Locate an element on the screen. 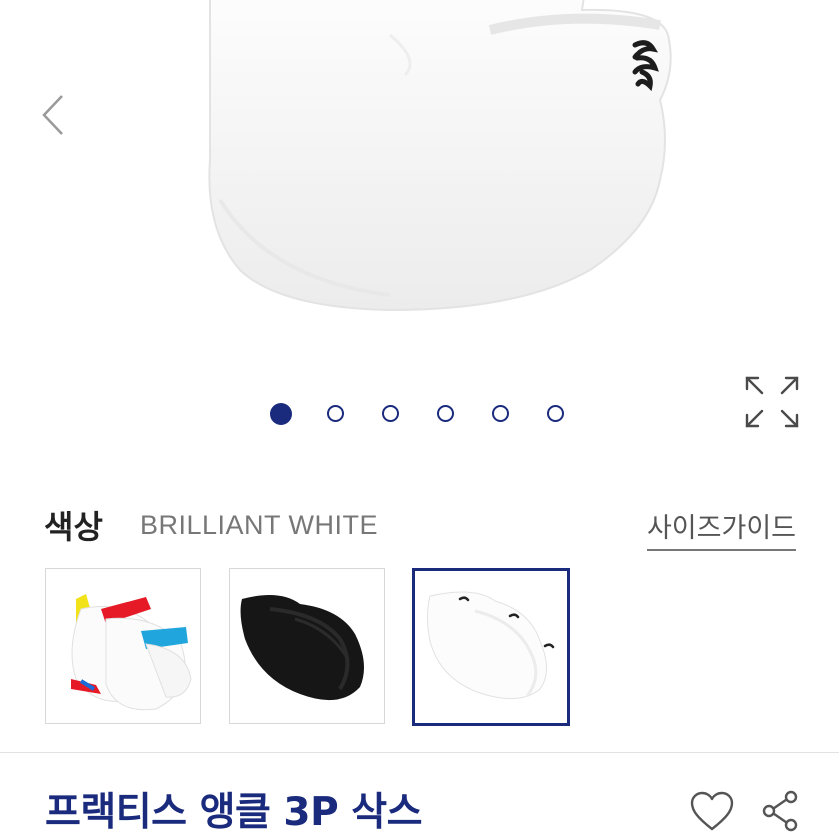  color-swatch-brilliant-white is located at coordinates (491, 647).